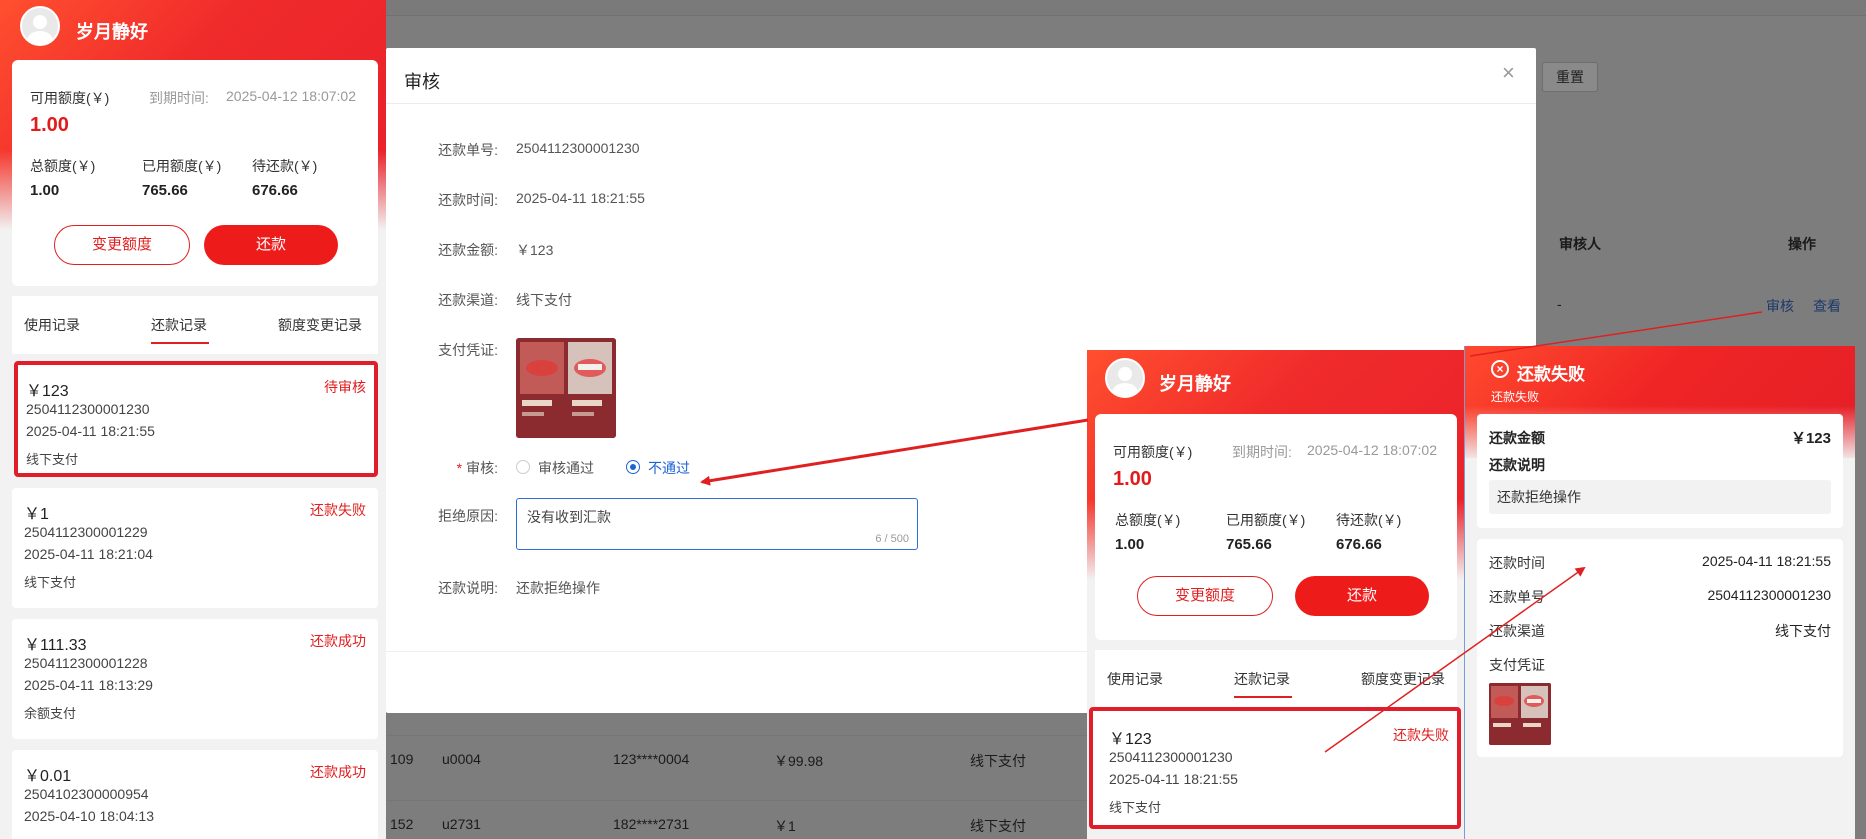  Describe the element at coordinates (338, 772) in the screenshot. I see `record-status: 还款成功` at that location.